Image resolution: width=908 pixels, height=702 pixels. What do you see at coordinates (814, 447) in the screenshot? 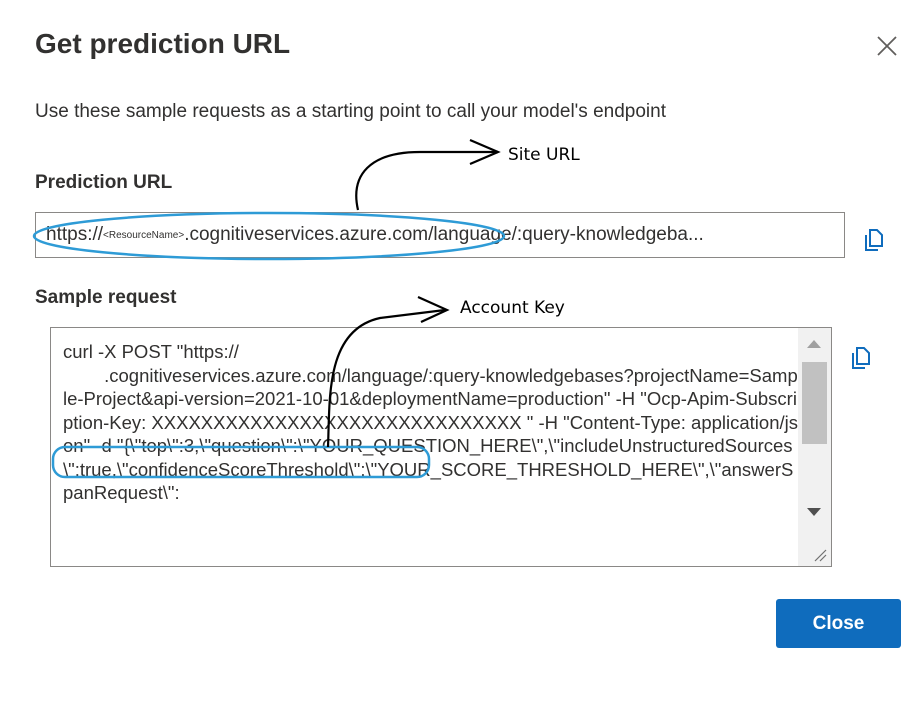
I see `scrollbar` at bounding box center [814, 447].